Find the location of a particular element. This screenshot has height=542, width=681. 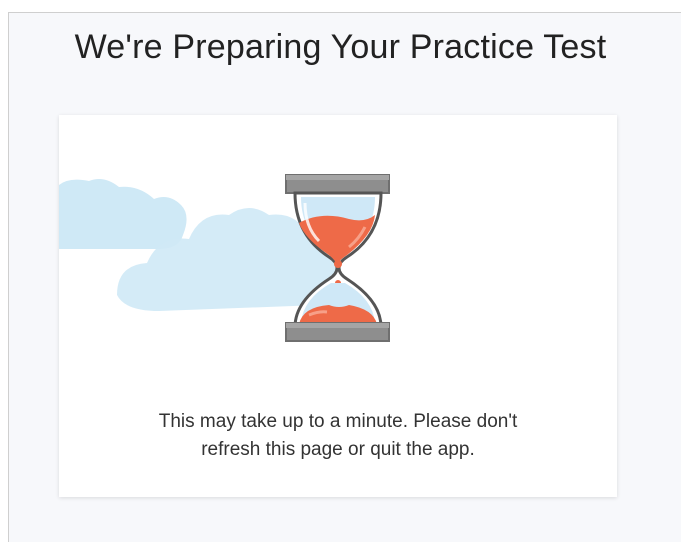

page-title: We're Preparing Your Practice Test is located at coordinates (340, 47).